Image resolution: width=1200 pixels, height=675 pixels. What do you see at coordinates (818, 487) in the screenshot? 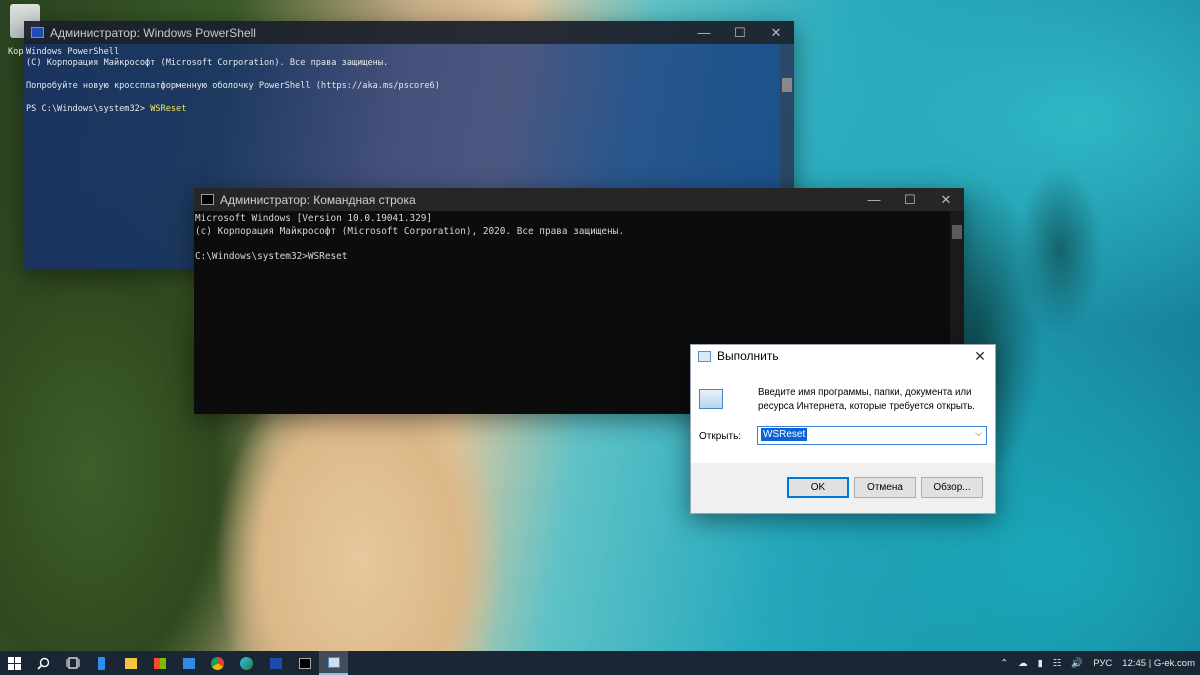
I see `ok-button: OK` at bounding box center [818, 487].